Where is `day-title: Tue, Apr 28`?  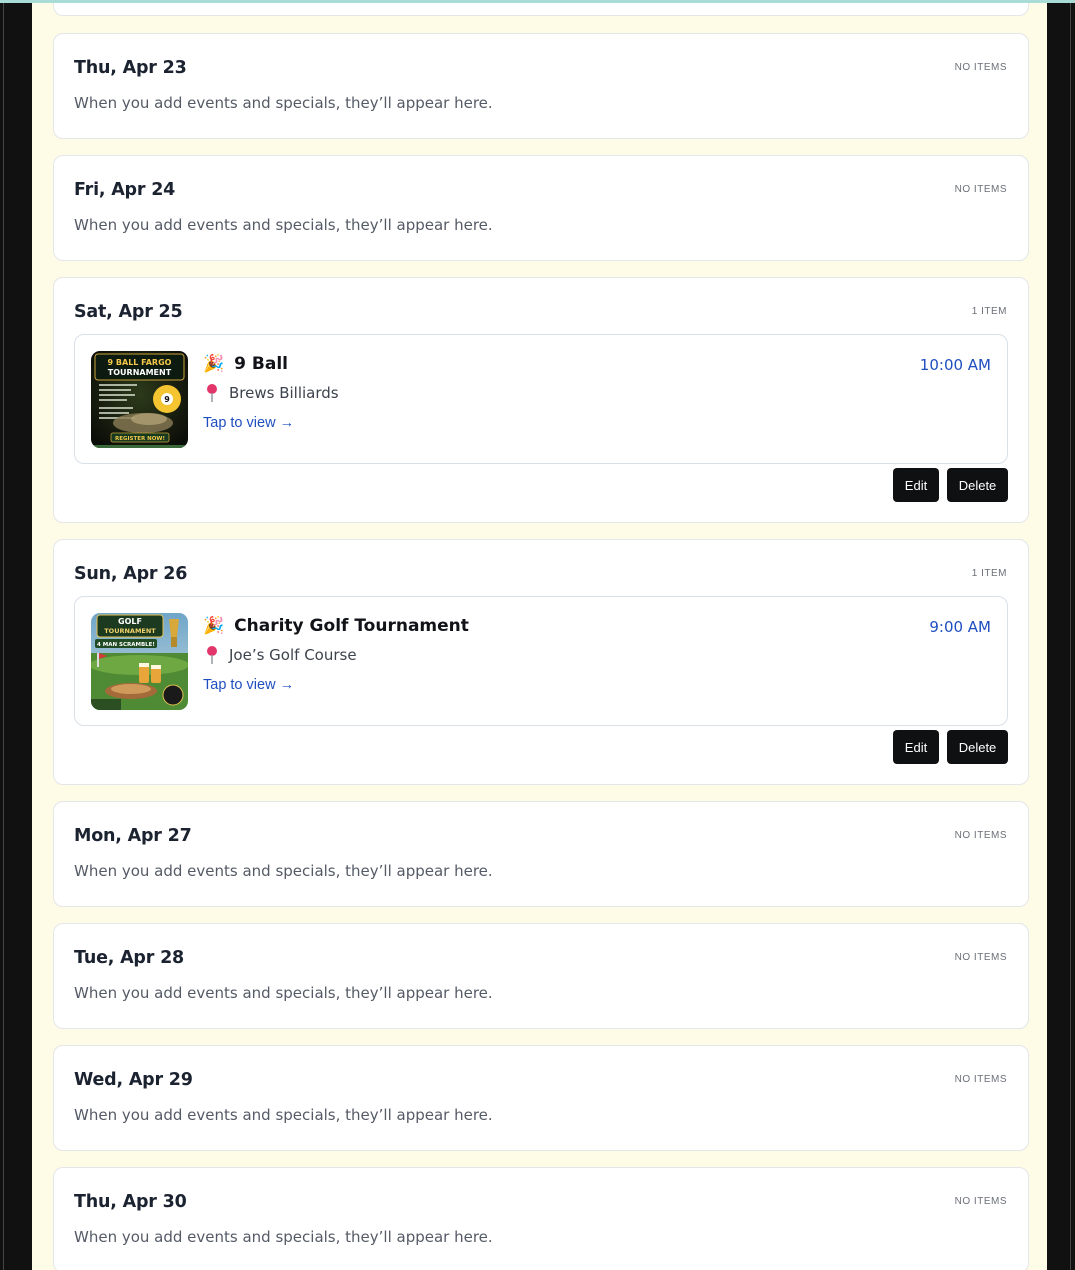
day-title: Tue, Apr 28 is located at coordinates (129, 958).